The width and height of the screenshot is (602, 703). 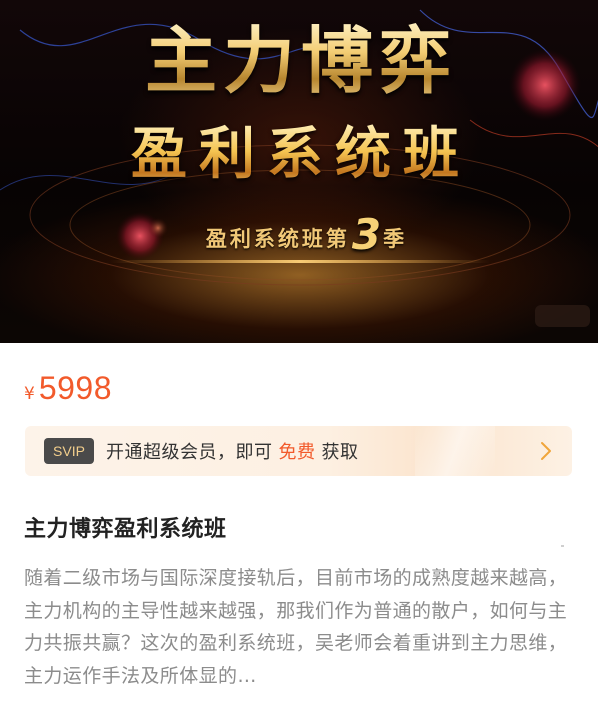 What do you see at coordinates (75, 388) in the screenshot?
I see `price-amount: 5998` at bounding box center [75, 388].